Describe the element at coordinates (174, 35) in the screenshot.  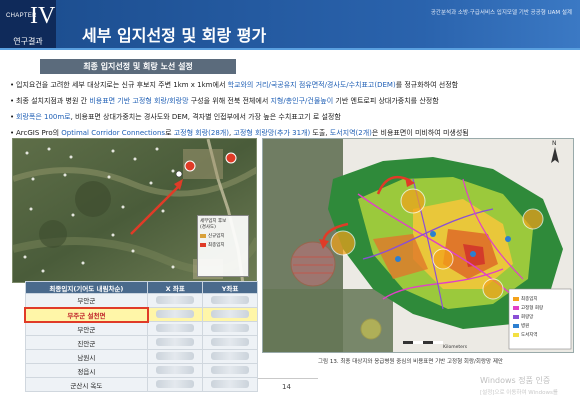
I see `page-title: 세부 입지선정 및 회랑 평가` at that location.